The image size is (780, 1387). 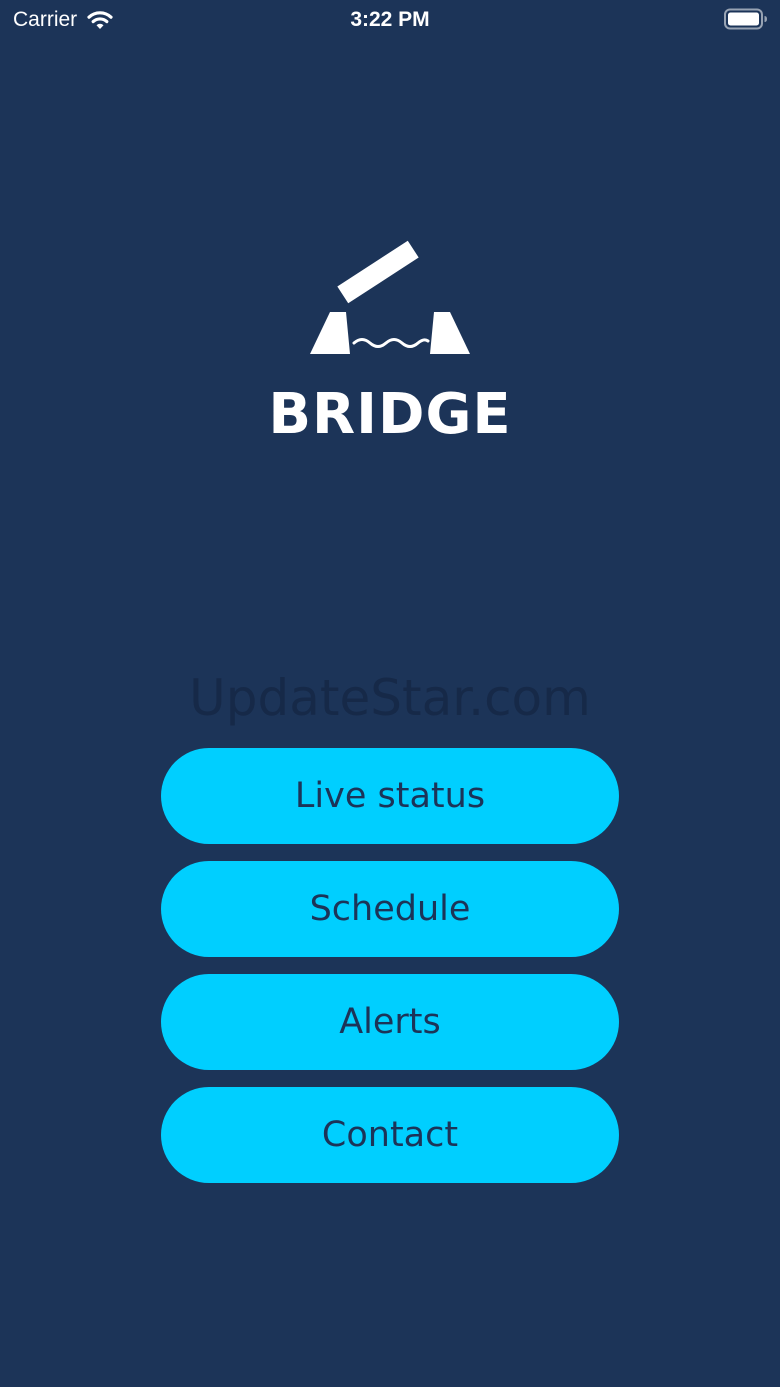 What do you see at coordinates (390, 909) in the screenshot?
I see `schedule-button: Schedule` at bounding box center [390, 909].